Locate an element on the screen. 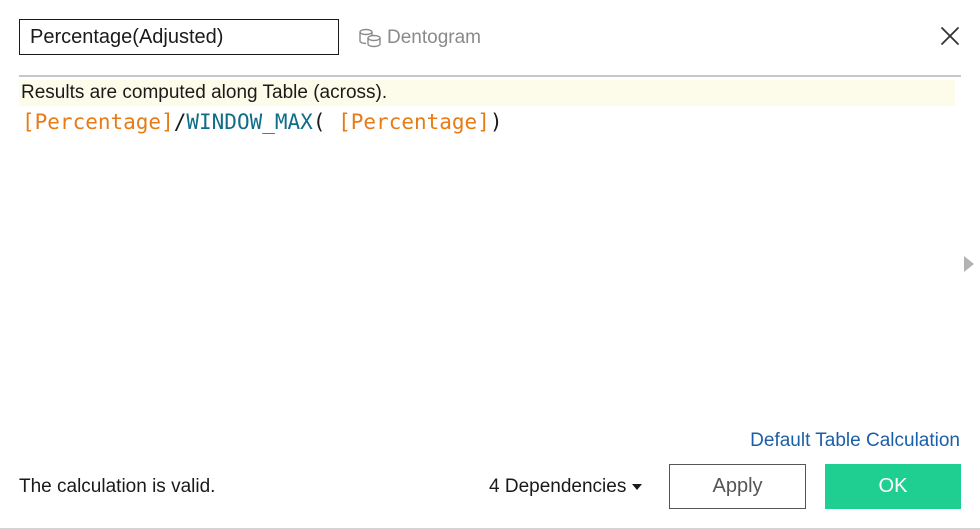 The image size is (980, 530). apply-button: Apply is located at coordinates (737, 486).